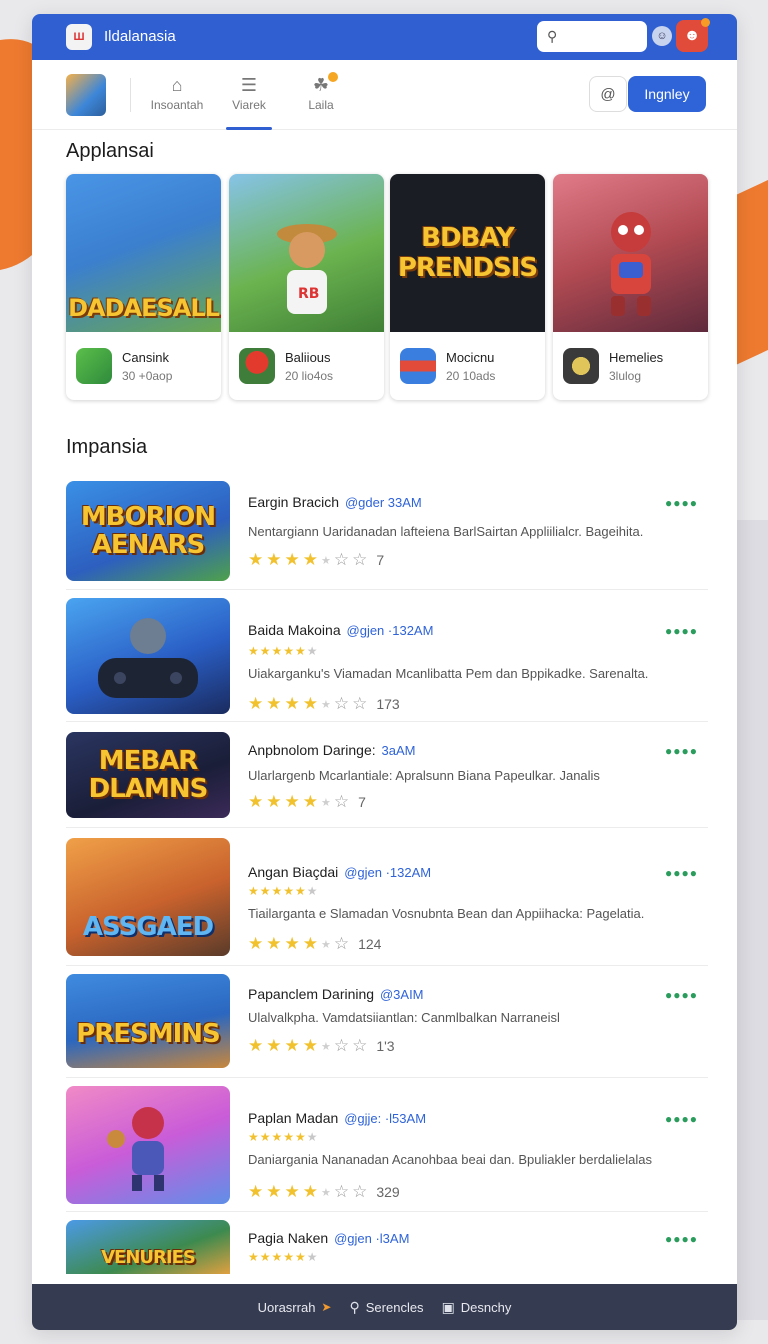 Image resolution: width=768 pixels, height=1344 pixels. I want to click on item-tag: 3aAM, so click(398, 750).